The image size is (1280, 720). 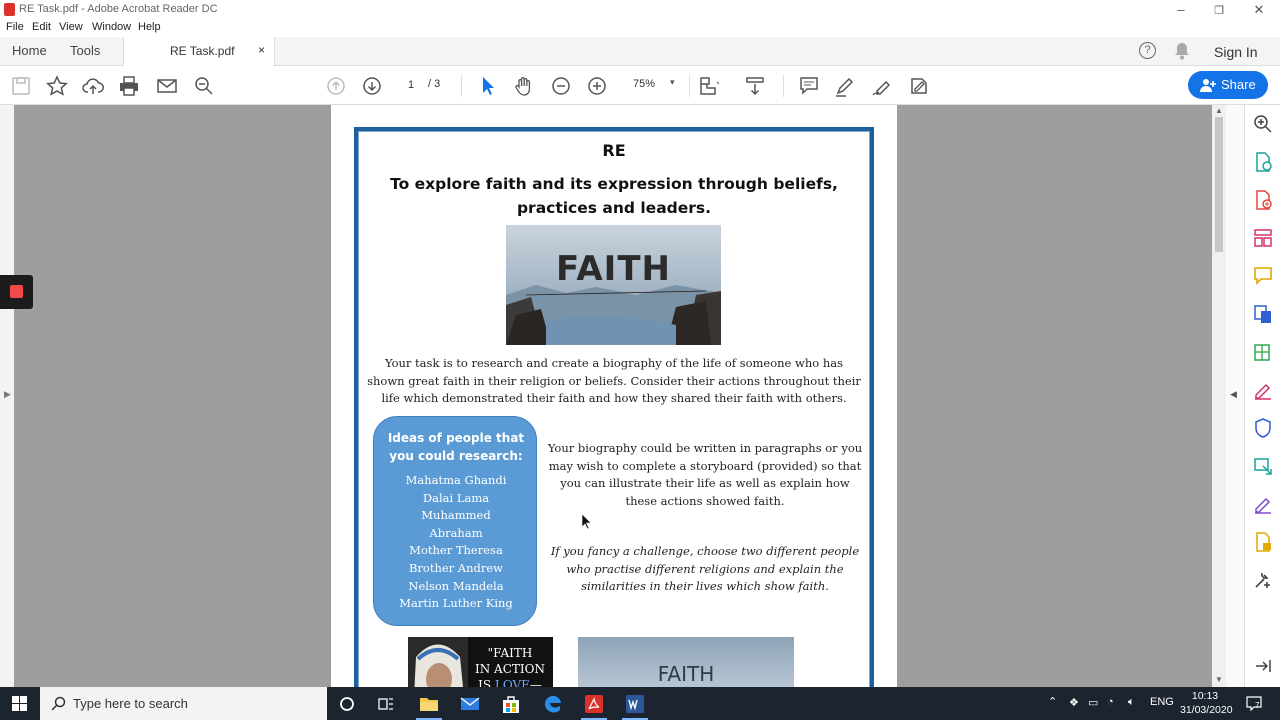 What do you see at coordinates (1219, 396) in the screenshot?
I see `vertical-scrollbar: ▲ ▼` at bounding box center [1219, 396].